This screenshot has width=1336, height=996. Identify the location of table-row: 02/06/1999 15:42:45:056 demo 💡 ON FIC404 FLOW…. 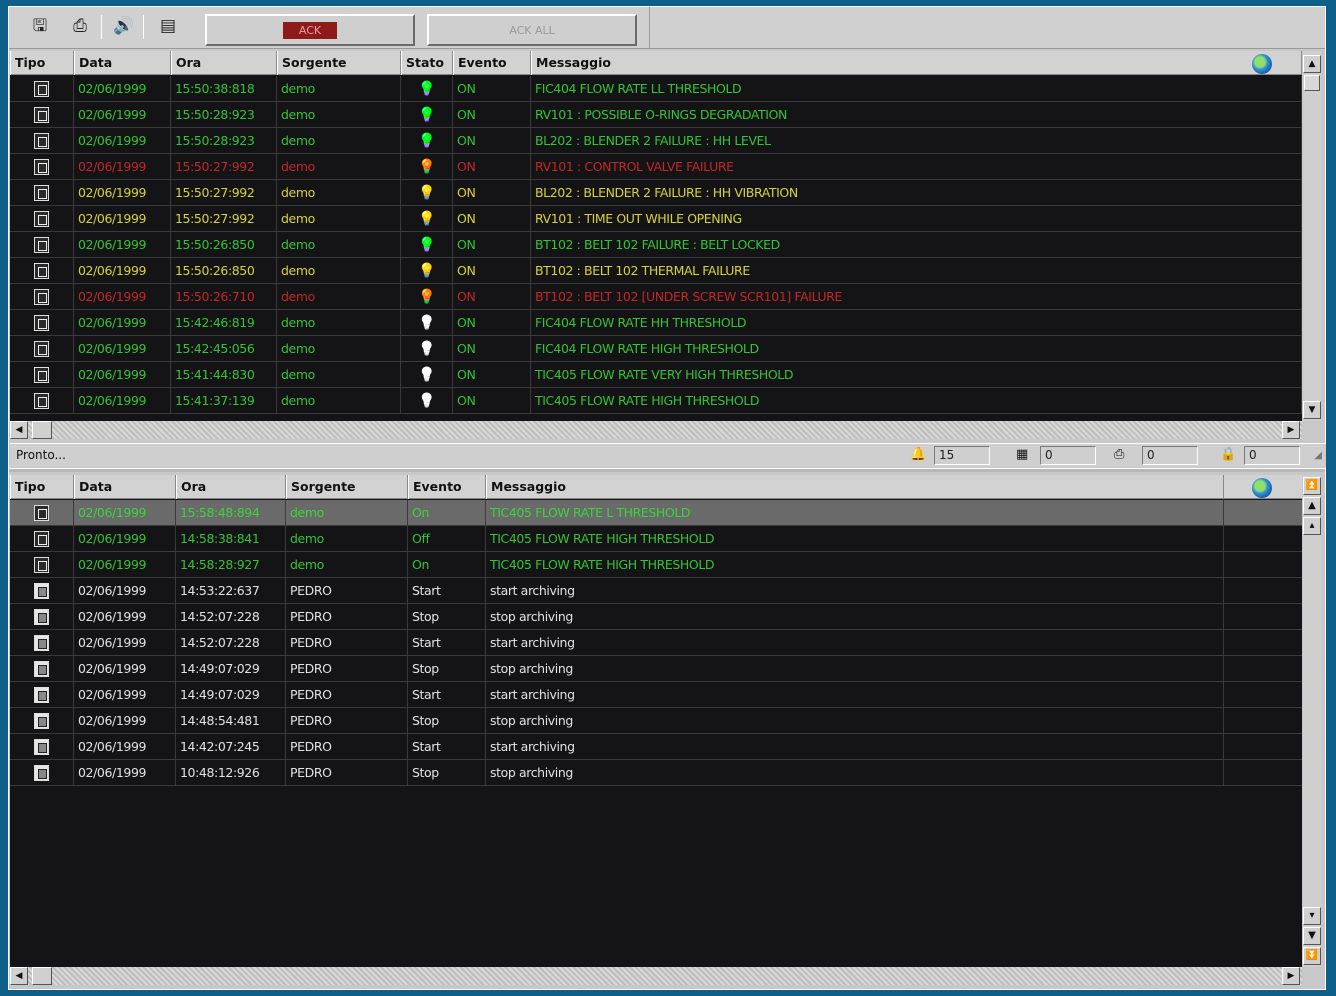
(656, 348).